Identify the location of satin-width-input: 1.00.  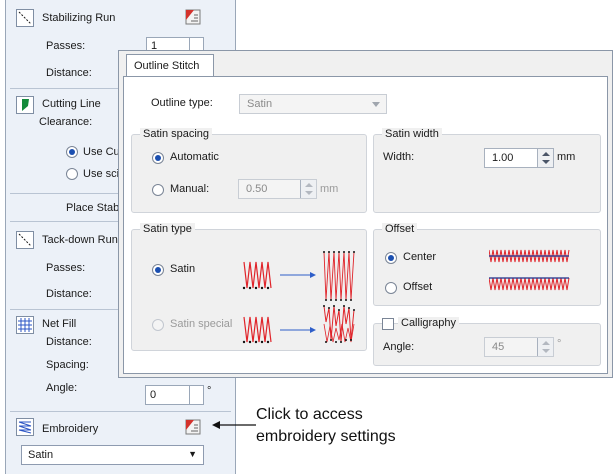
(519, 158).